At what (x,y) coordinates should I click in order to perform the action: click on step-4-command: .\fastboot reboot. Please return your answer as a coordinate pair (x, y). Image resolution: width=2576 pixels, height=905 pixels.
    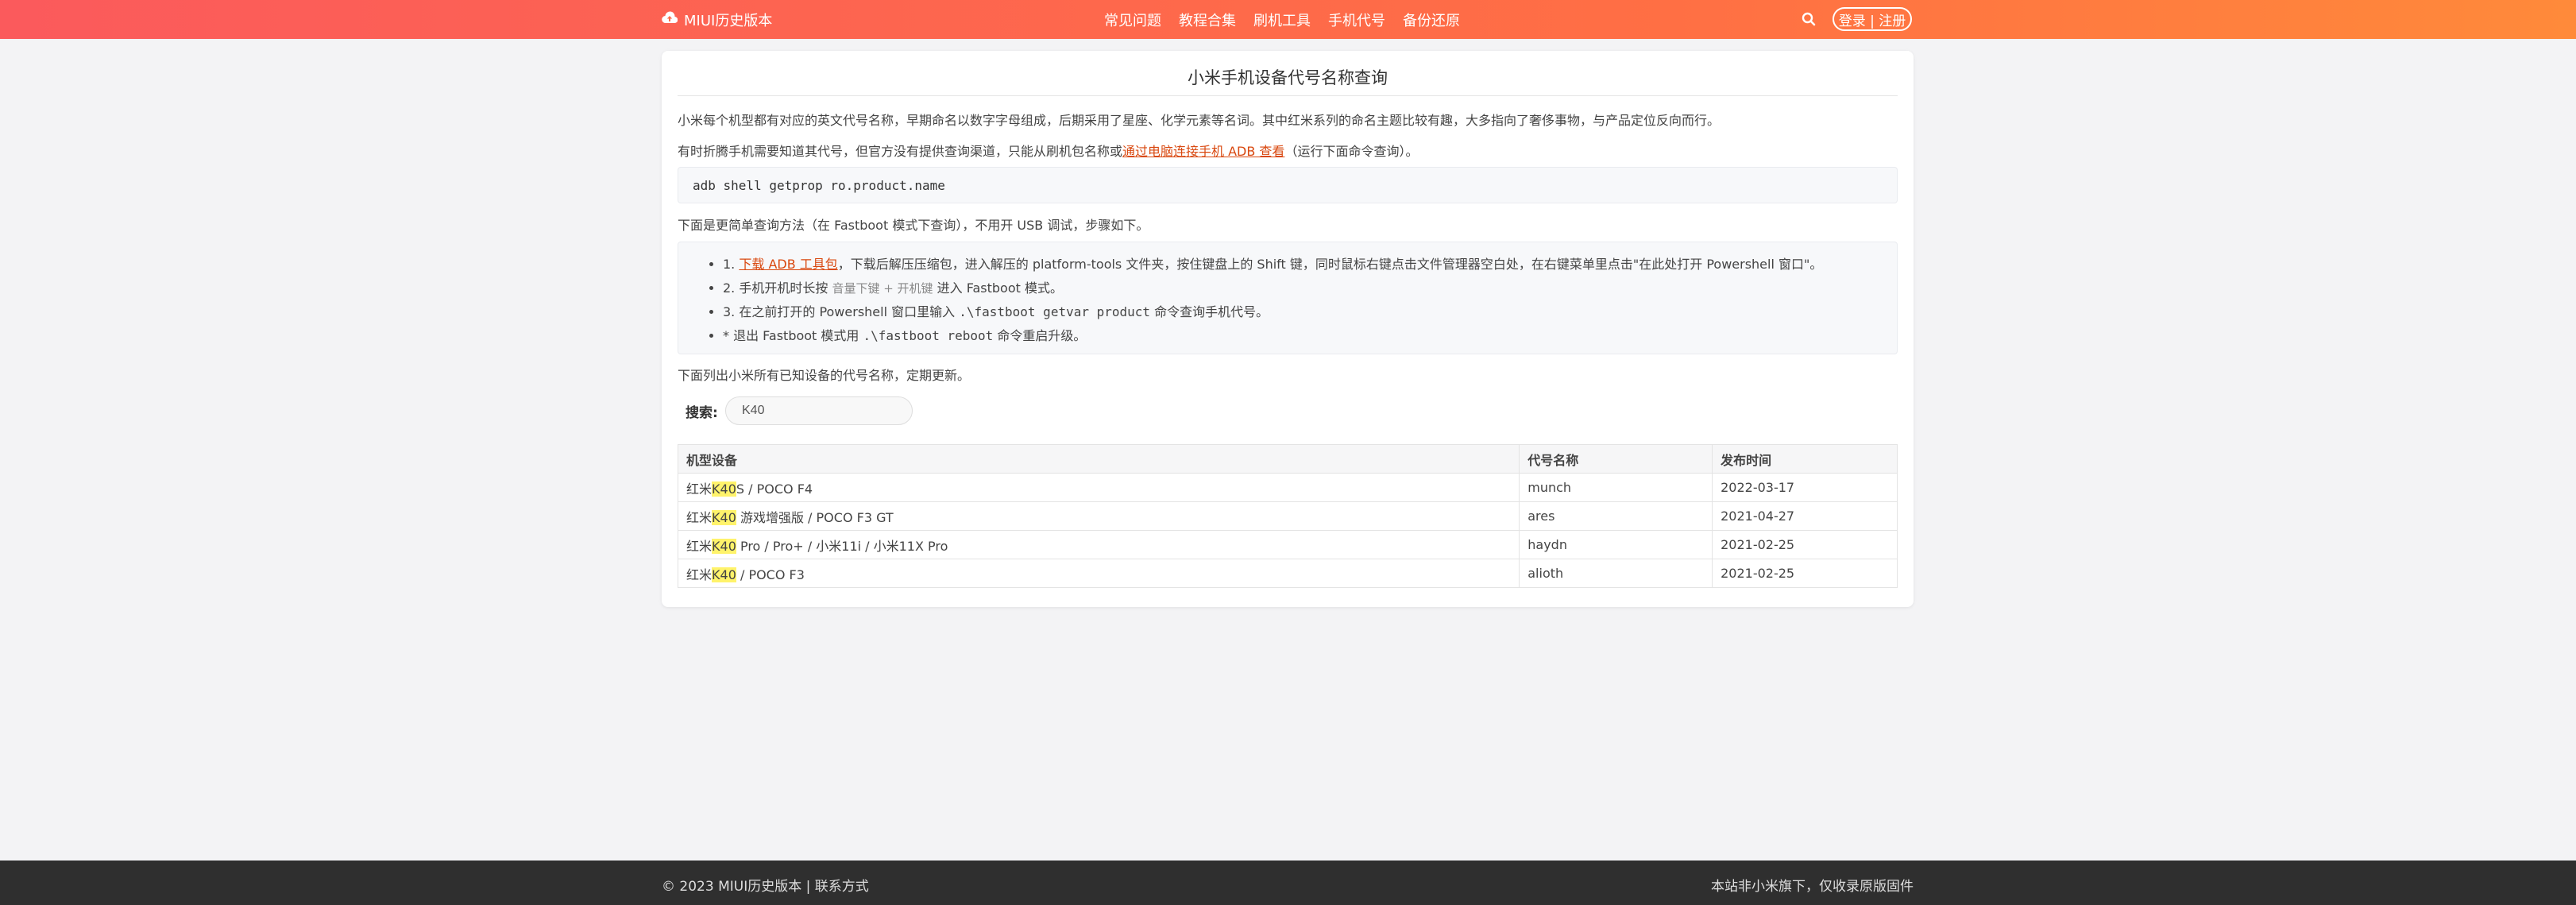
    Looking at the image, I should click on (928, 336).